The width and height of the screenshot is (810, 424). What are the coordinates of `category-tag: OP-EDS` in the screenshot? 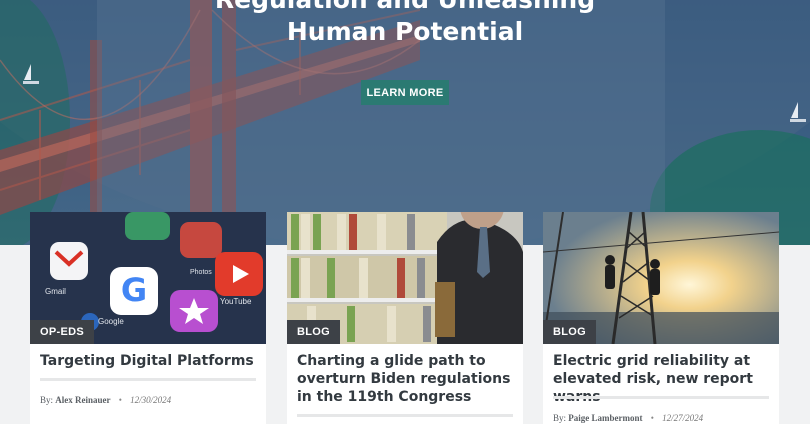 It's located at (62, 332).